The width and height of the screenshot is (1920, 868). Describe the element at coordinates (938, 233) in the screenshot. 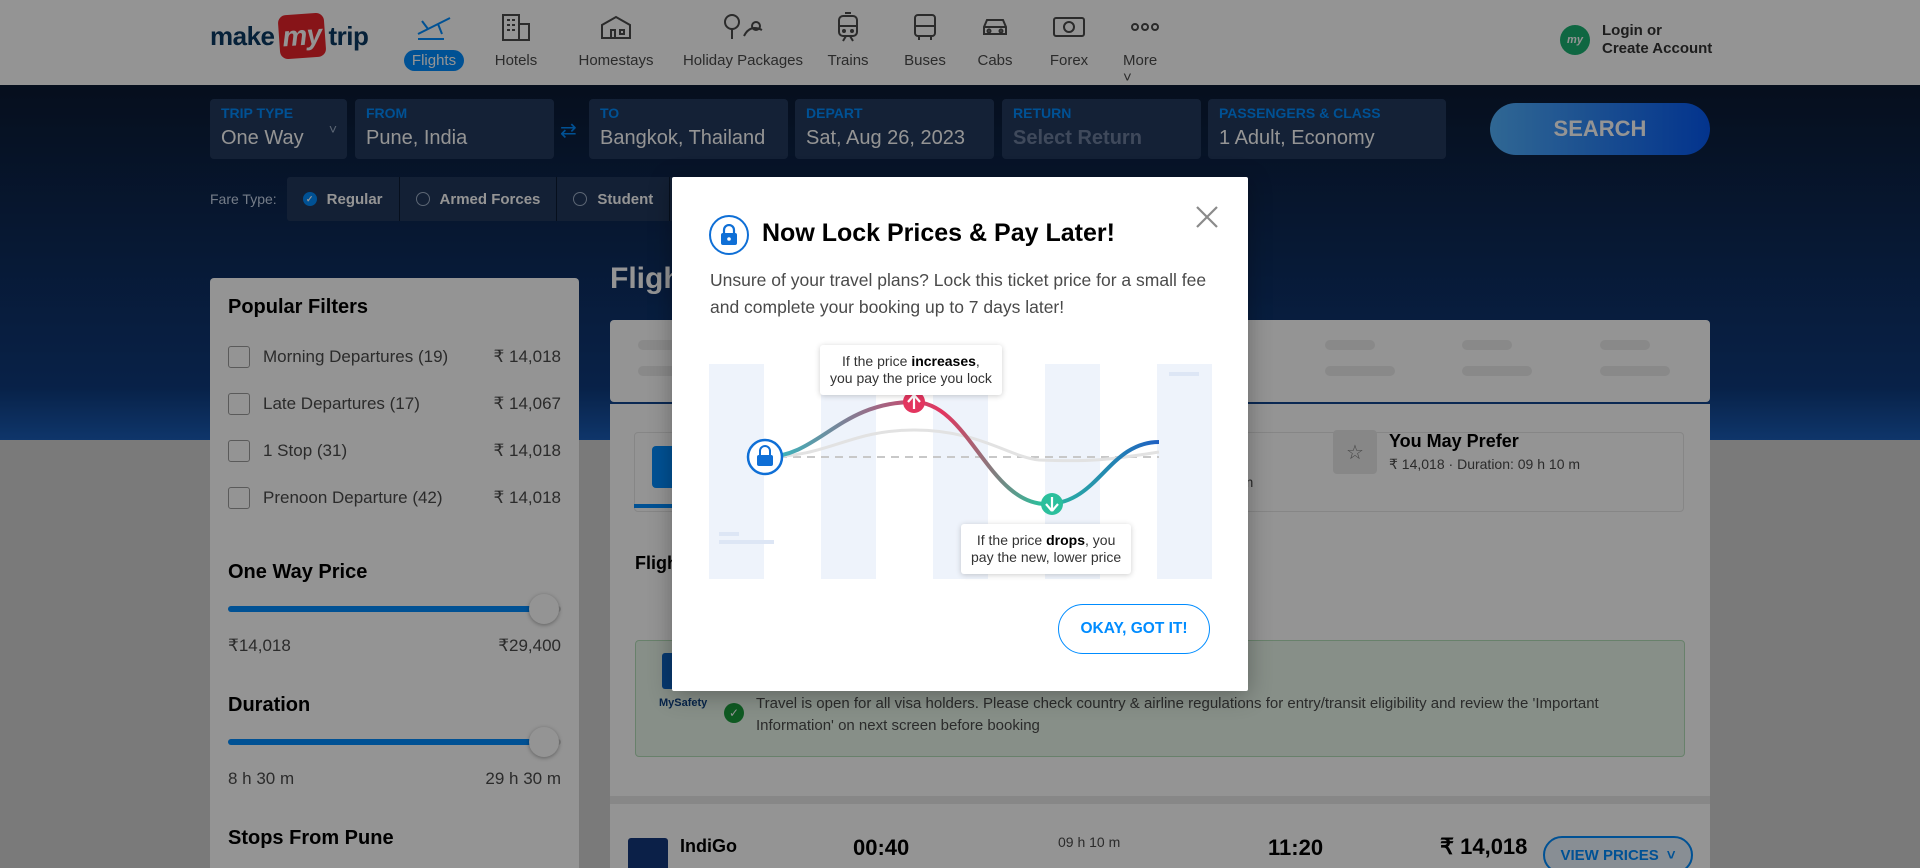

I see `modal-title: Now Lock Prices & Pay Later!` at that location.